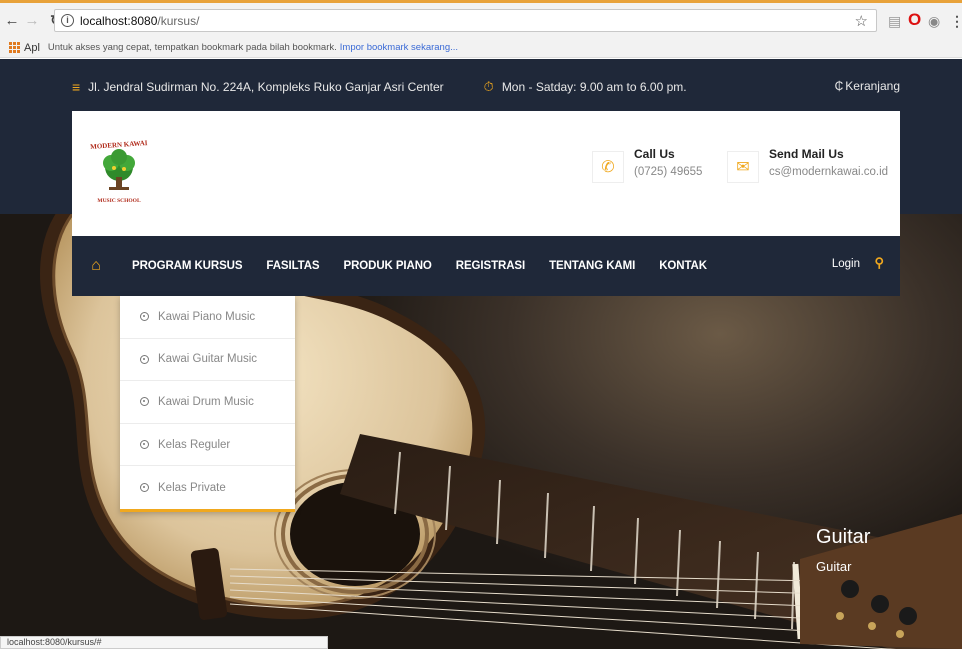  I want to click on nav-produk-piano: PRODUK PIANO, so click(388, 266).